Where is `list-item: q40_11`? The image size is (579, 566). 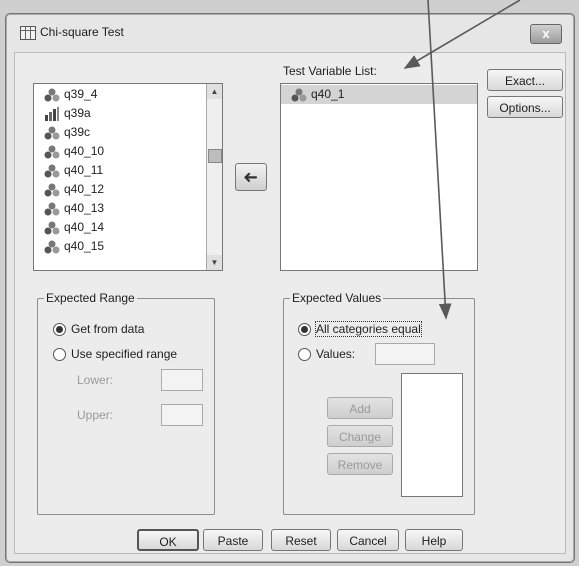
list-item: q40_11 is located at coordinates (128, 170).